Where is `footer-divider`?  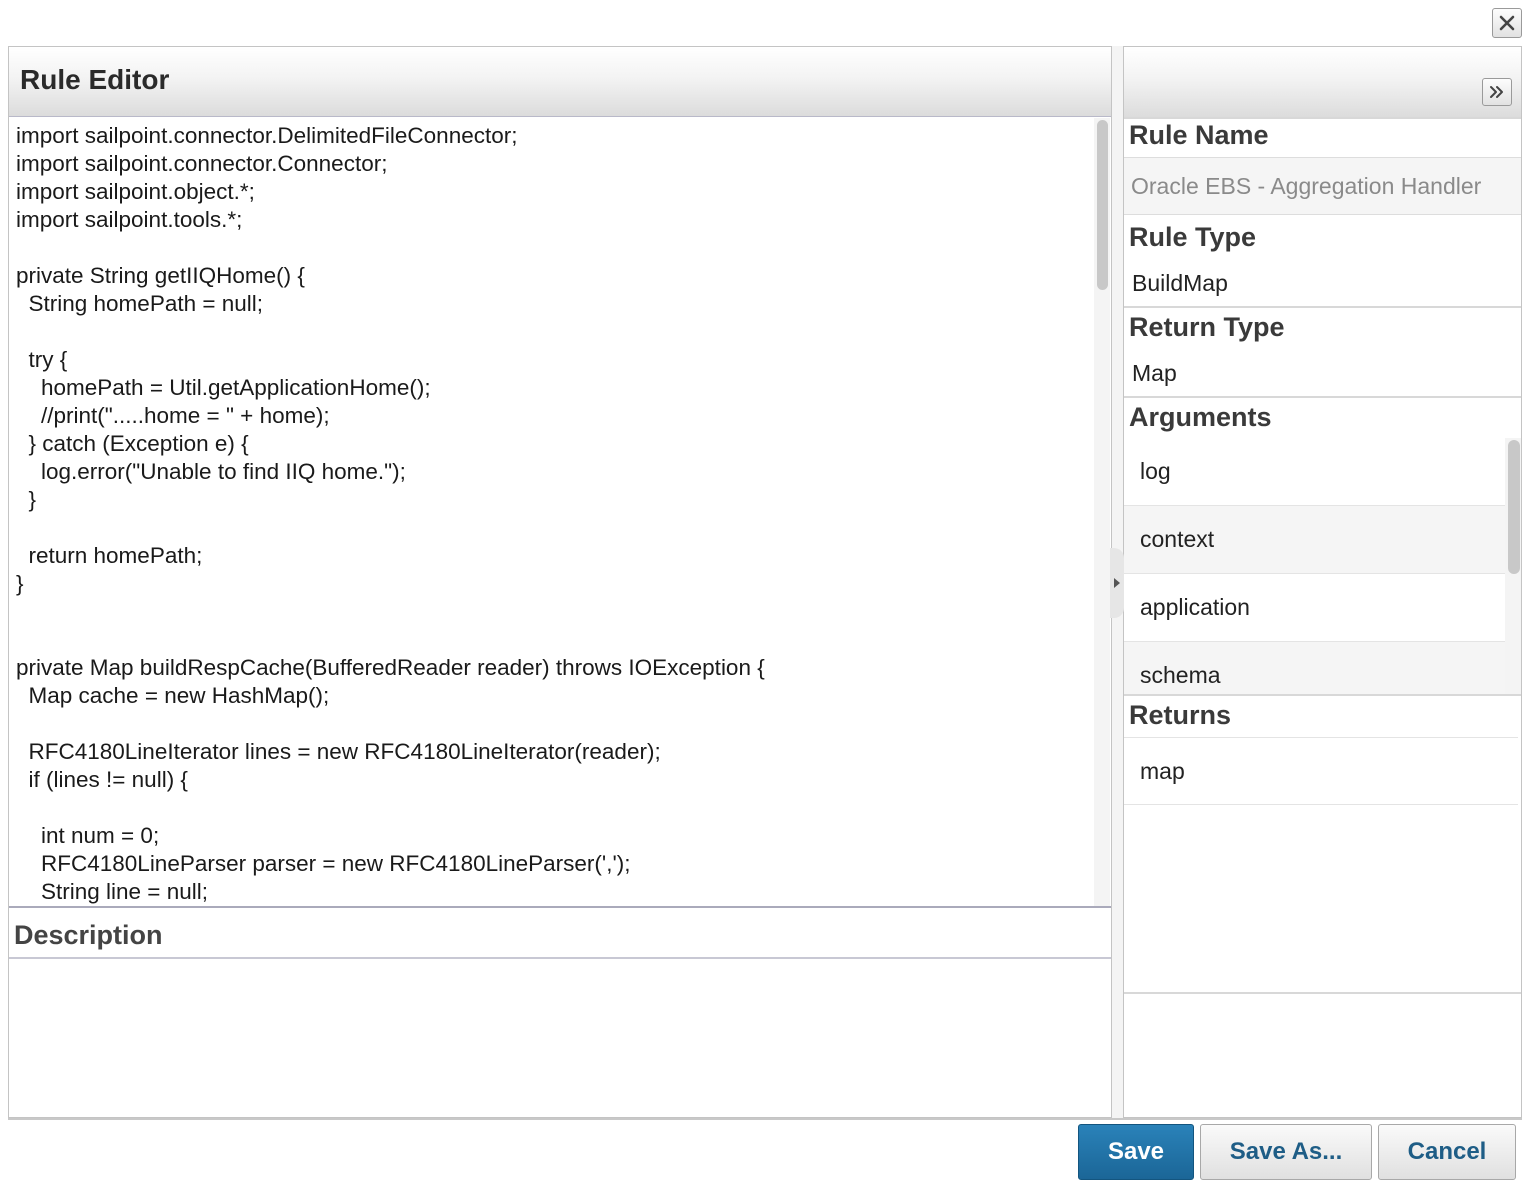
footer-divider is located at coordinates (765, 1119).